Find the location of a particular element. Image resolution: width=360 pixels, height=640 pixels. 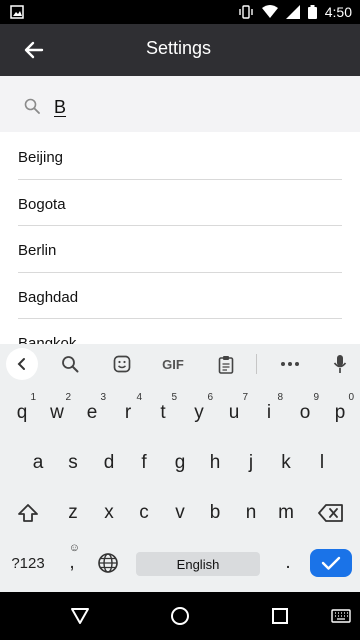

search-input: B is located at coordinates (60, 107).